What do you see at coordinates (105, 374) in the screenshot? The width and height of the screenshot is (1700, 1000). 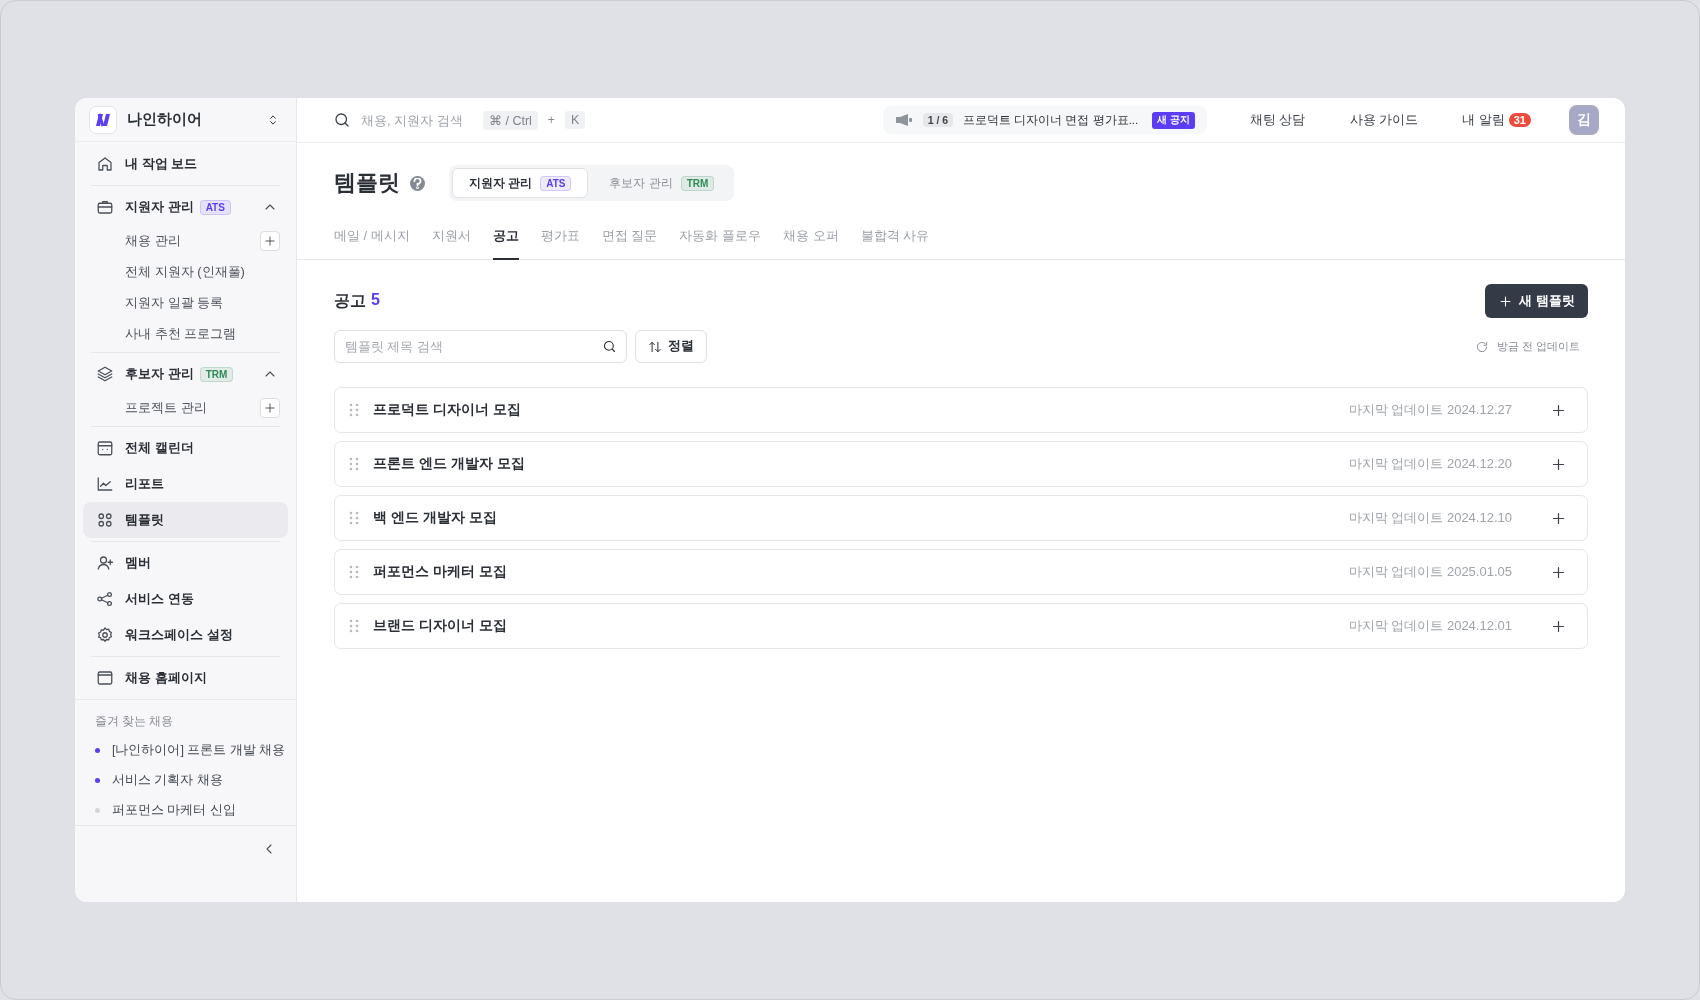 I see `layers-icon` at bounding box center [105, 374].